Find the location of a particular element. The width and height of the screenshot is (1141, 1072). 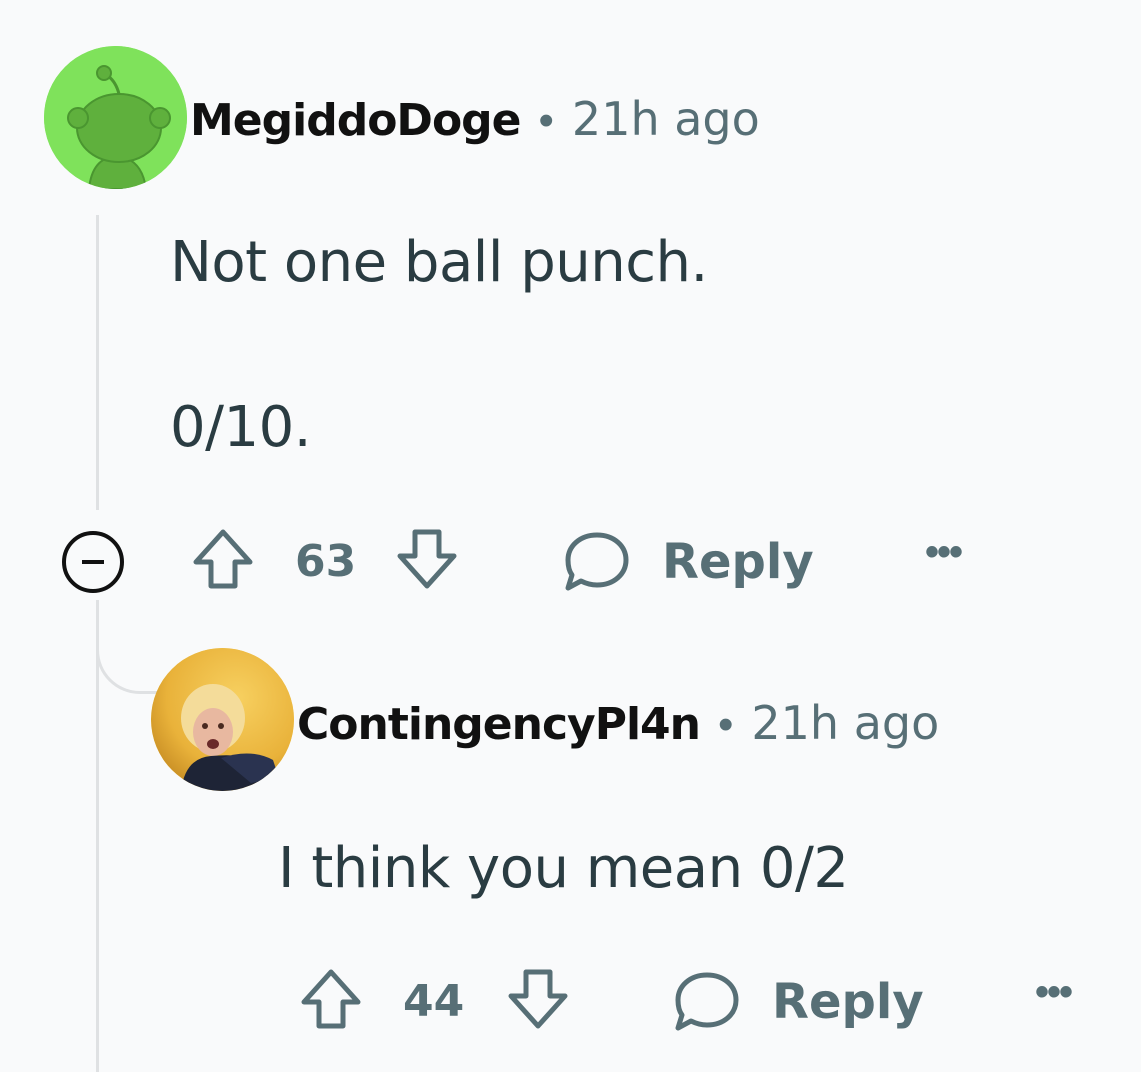

vote-count: 63 is located at coordinates (326, 561).